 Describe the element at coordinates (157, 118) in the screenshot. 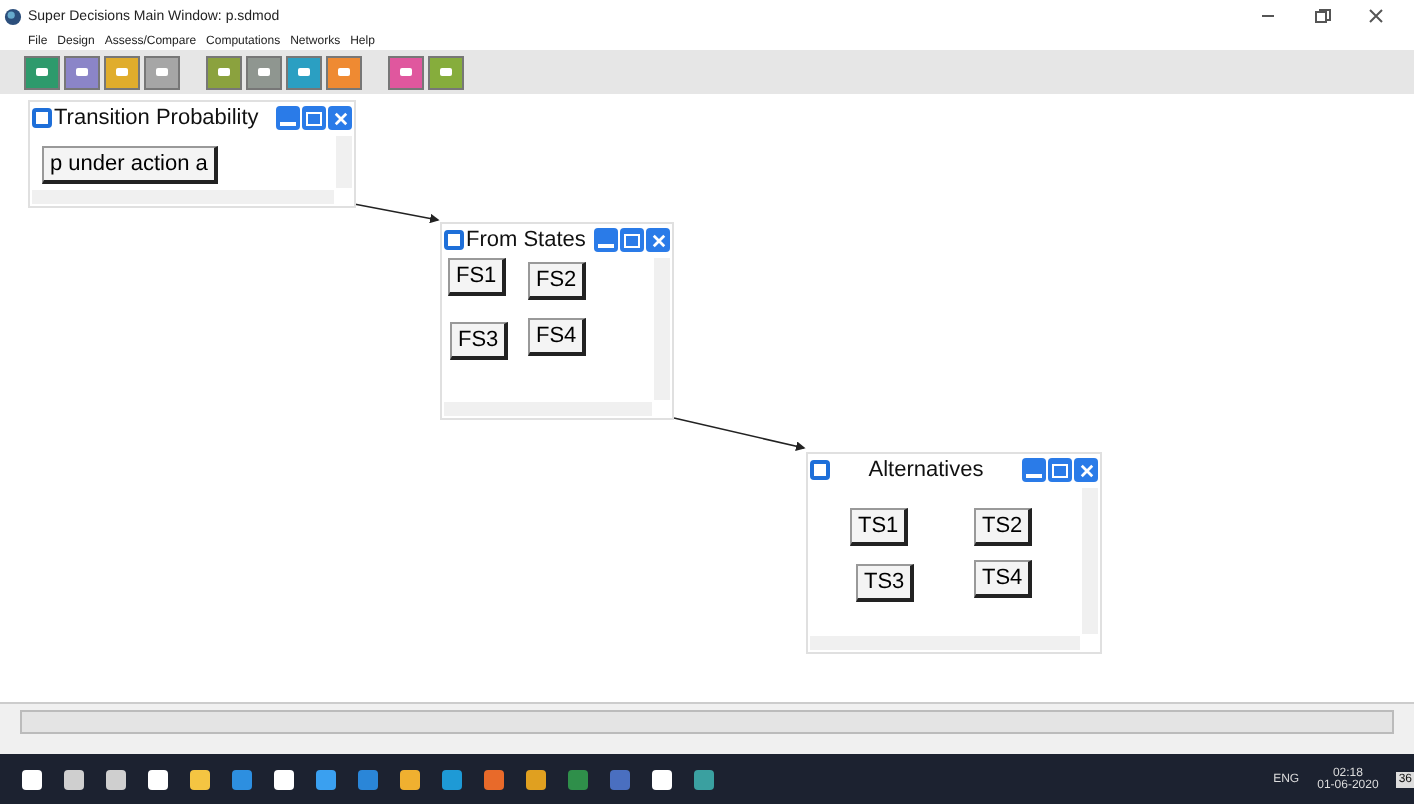

I see `cluster-title: Transition Probability` at that location.